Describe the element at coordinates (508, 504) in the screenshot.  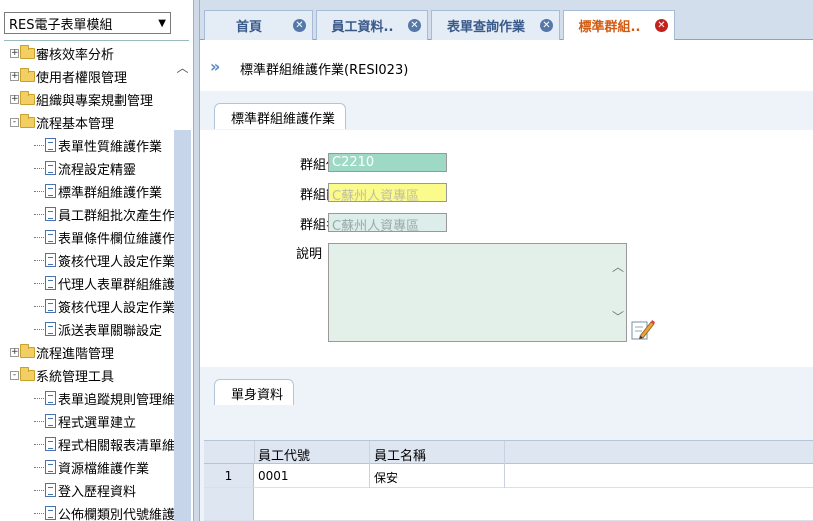
I see `table-row-empty` at that location.